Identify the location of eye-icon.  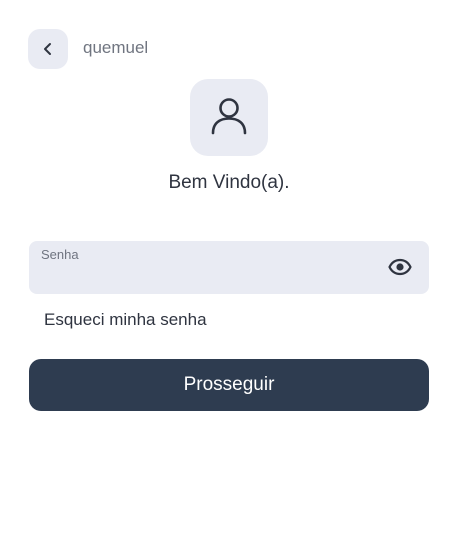
(400, 267).